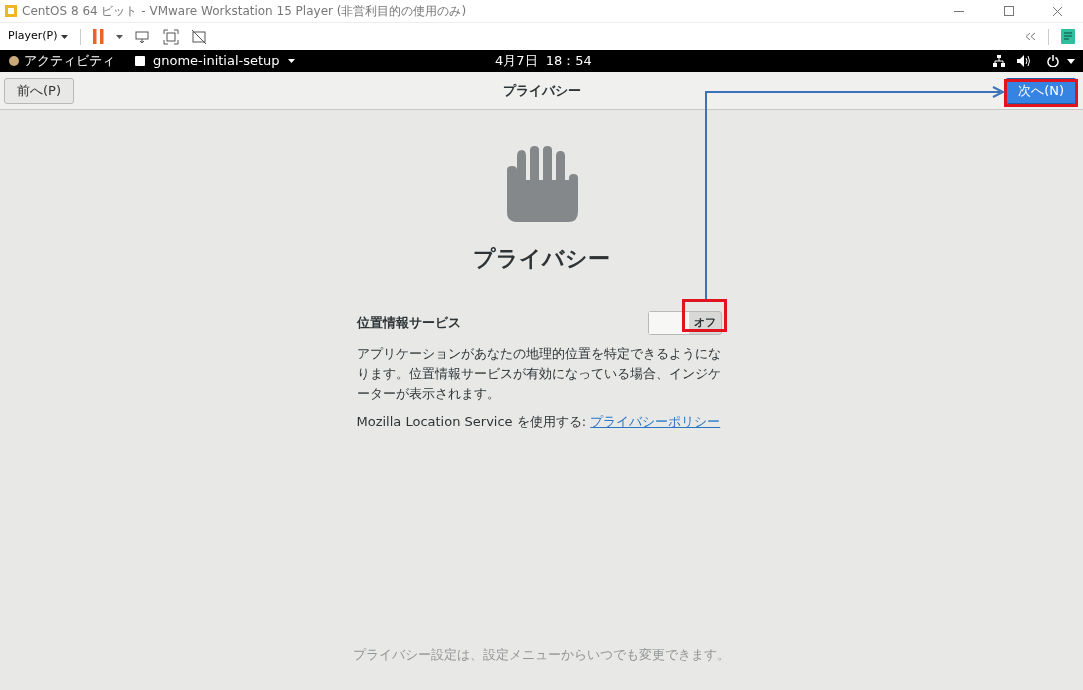 The width and height of the screenshot is (1083, 690). I want to click on pause-icon, so click(99, 36).